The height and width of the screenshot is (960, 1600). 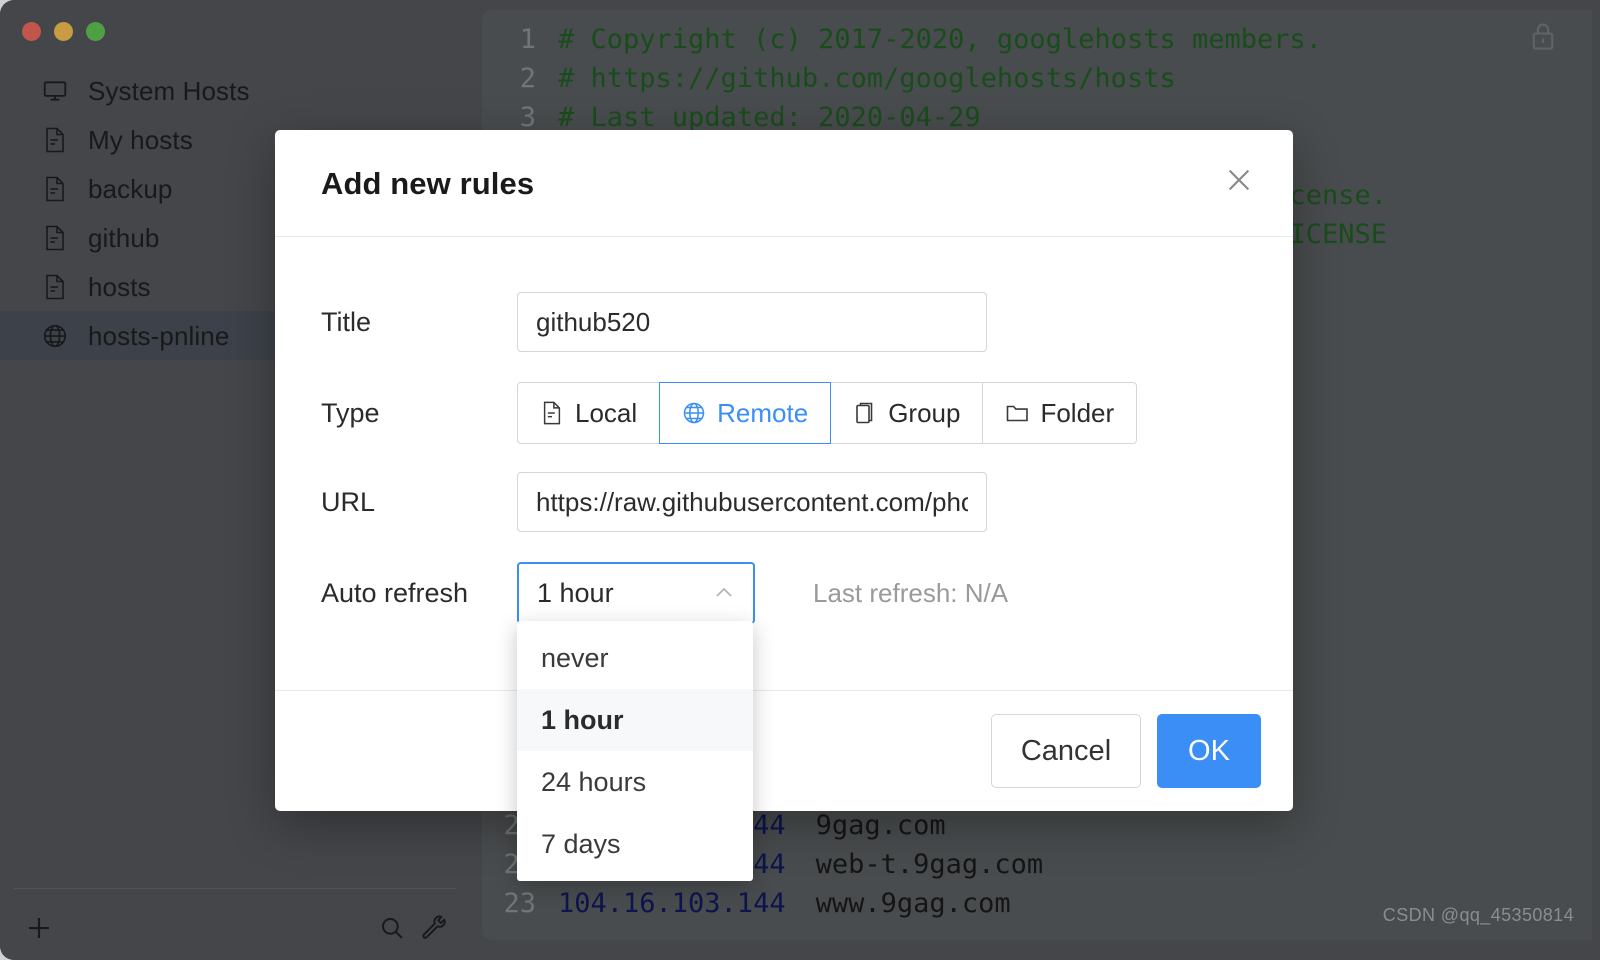 I want to click on sidebar-item-label: backup, so click(x=130, y=188).